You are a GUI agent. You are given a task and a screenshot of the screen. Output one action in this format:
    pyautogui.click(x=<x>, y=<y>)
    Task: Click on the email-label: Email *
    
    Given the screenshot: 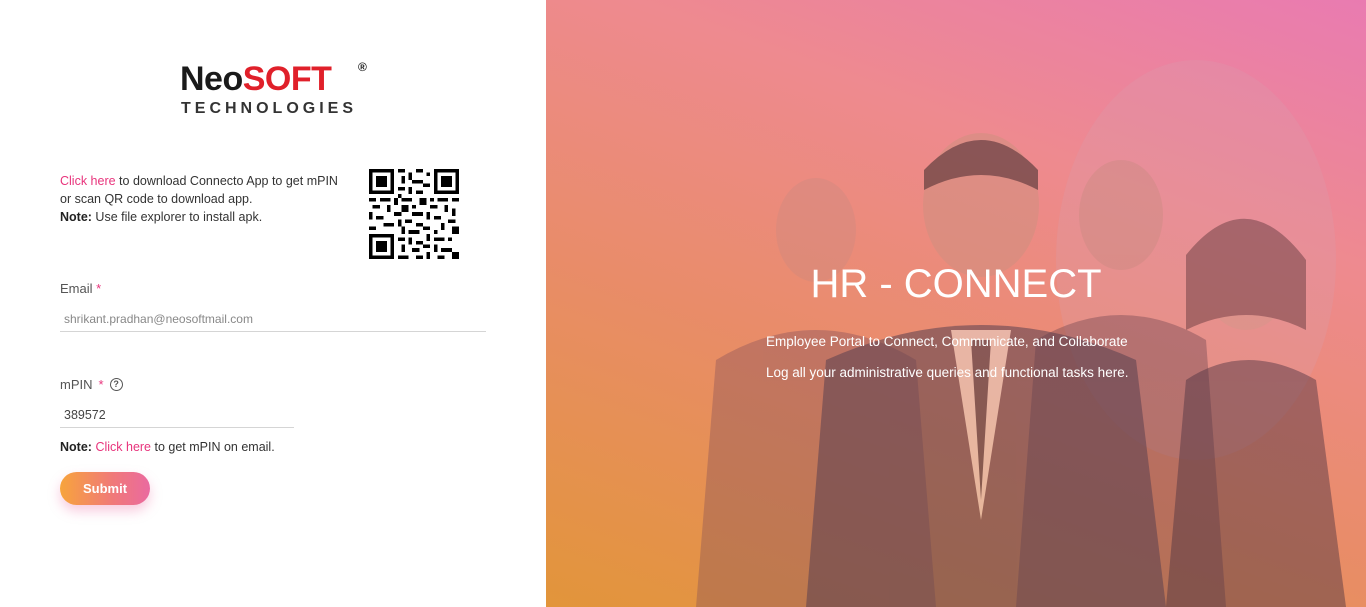 What is the action you would take?
    pyautogui.click(x=80, y=288)
    